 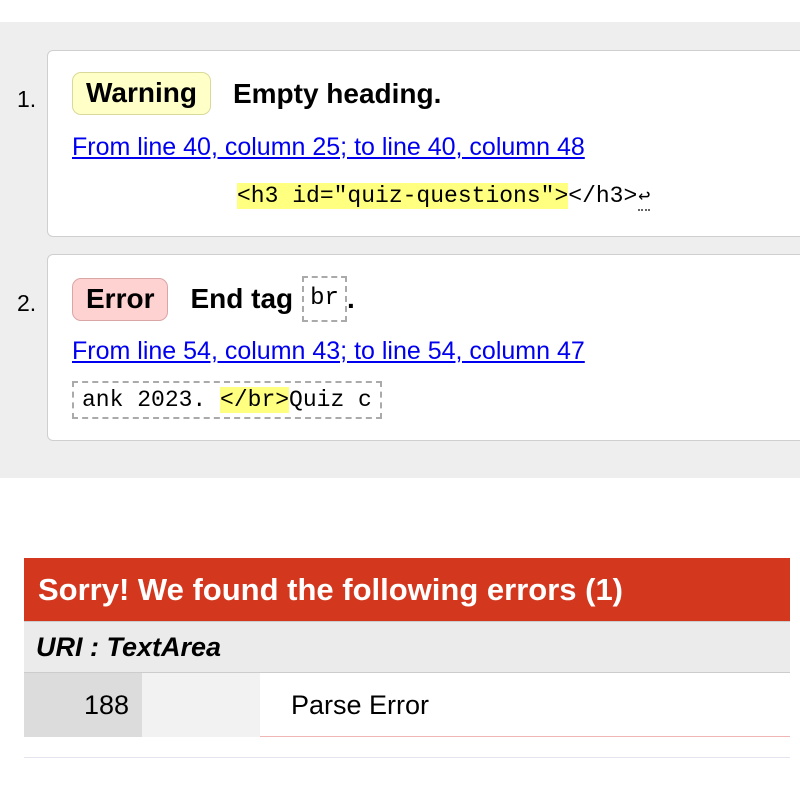 I want to click on extract-highlight: <h3 id="quiz-questions">, so click(x=403, y=196).